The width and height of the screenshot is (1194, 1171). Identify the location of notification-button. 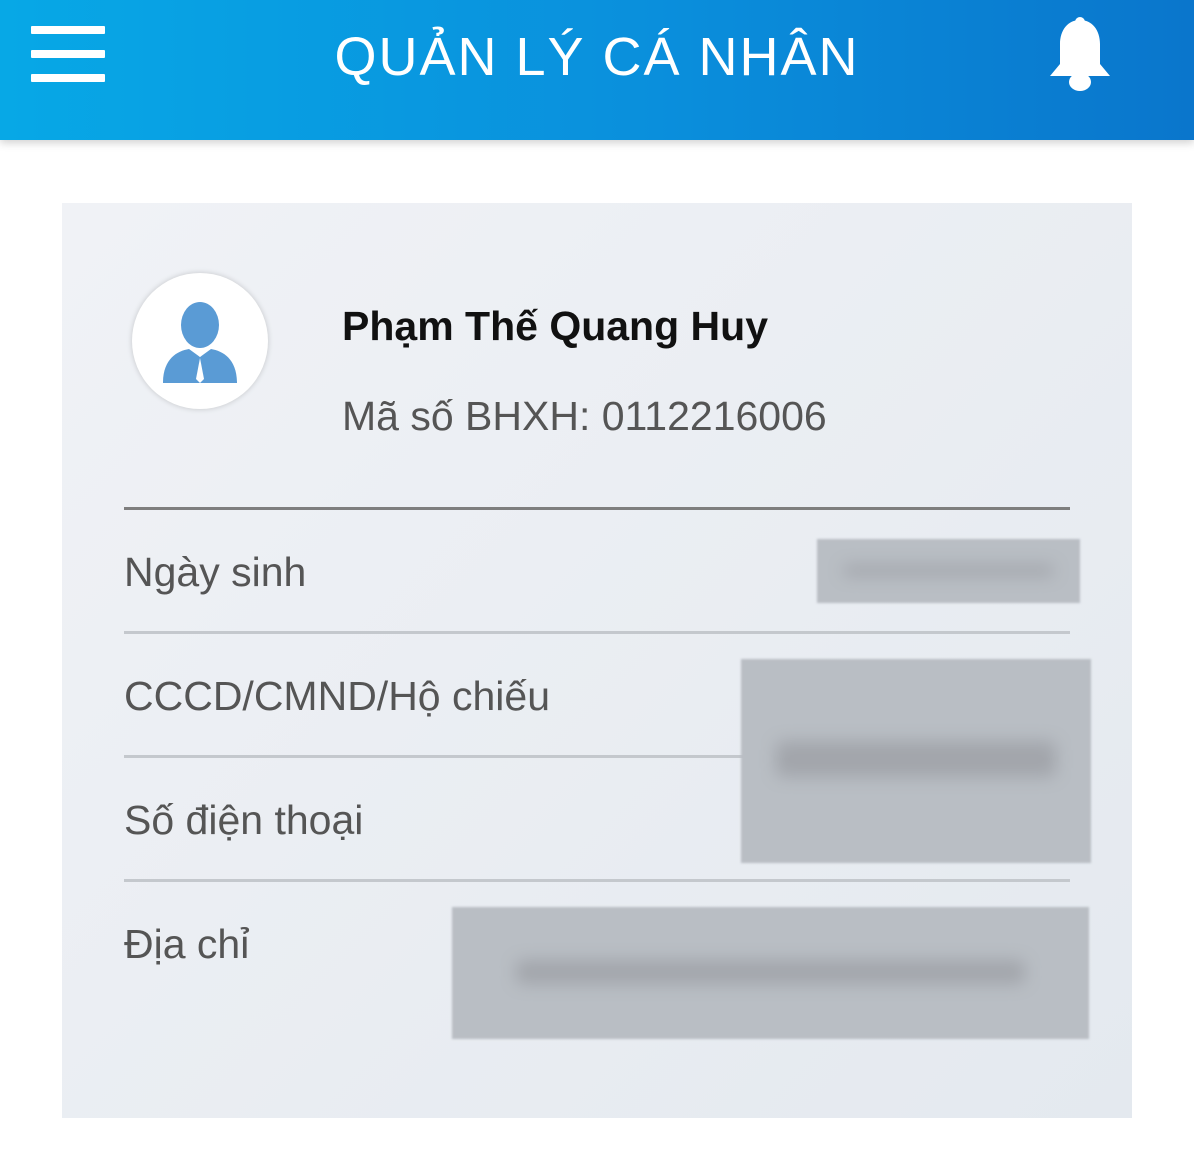
(1080, 55).